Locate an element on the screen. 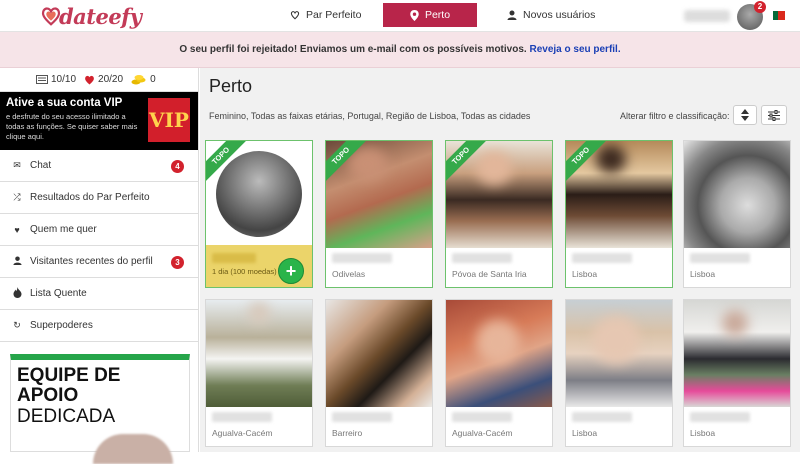 The image size is (800, 464). sort-icon is located at coordinates (745, 115).